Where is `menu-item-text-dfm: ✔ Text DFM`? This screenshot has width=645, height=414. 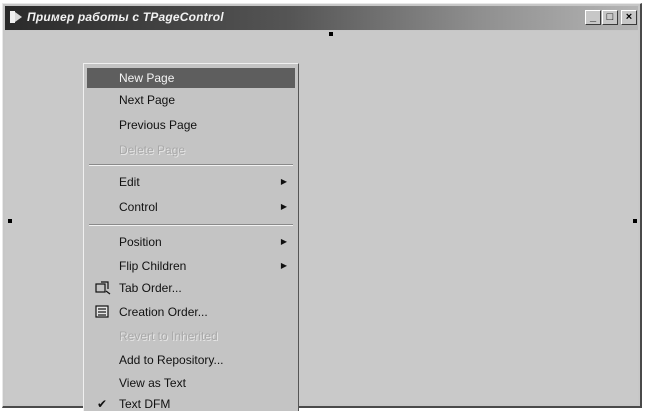 menu-item-text-dfm: ✔ Text DFM is located at coordinates (191, 404).